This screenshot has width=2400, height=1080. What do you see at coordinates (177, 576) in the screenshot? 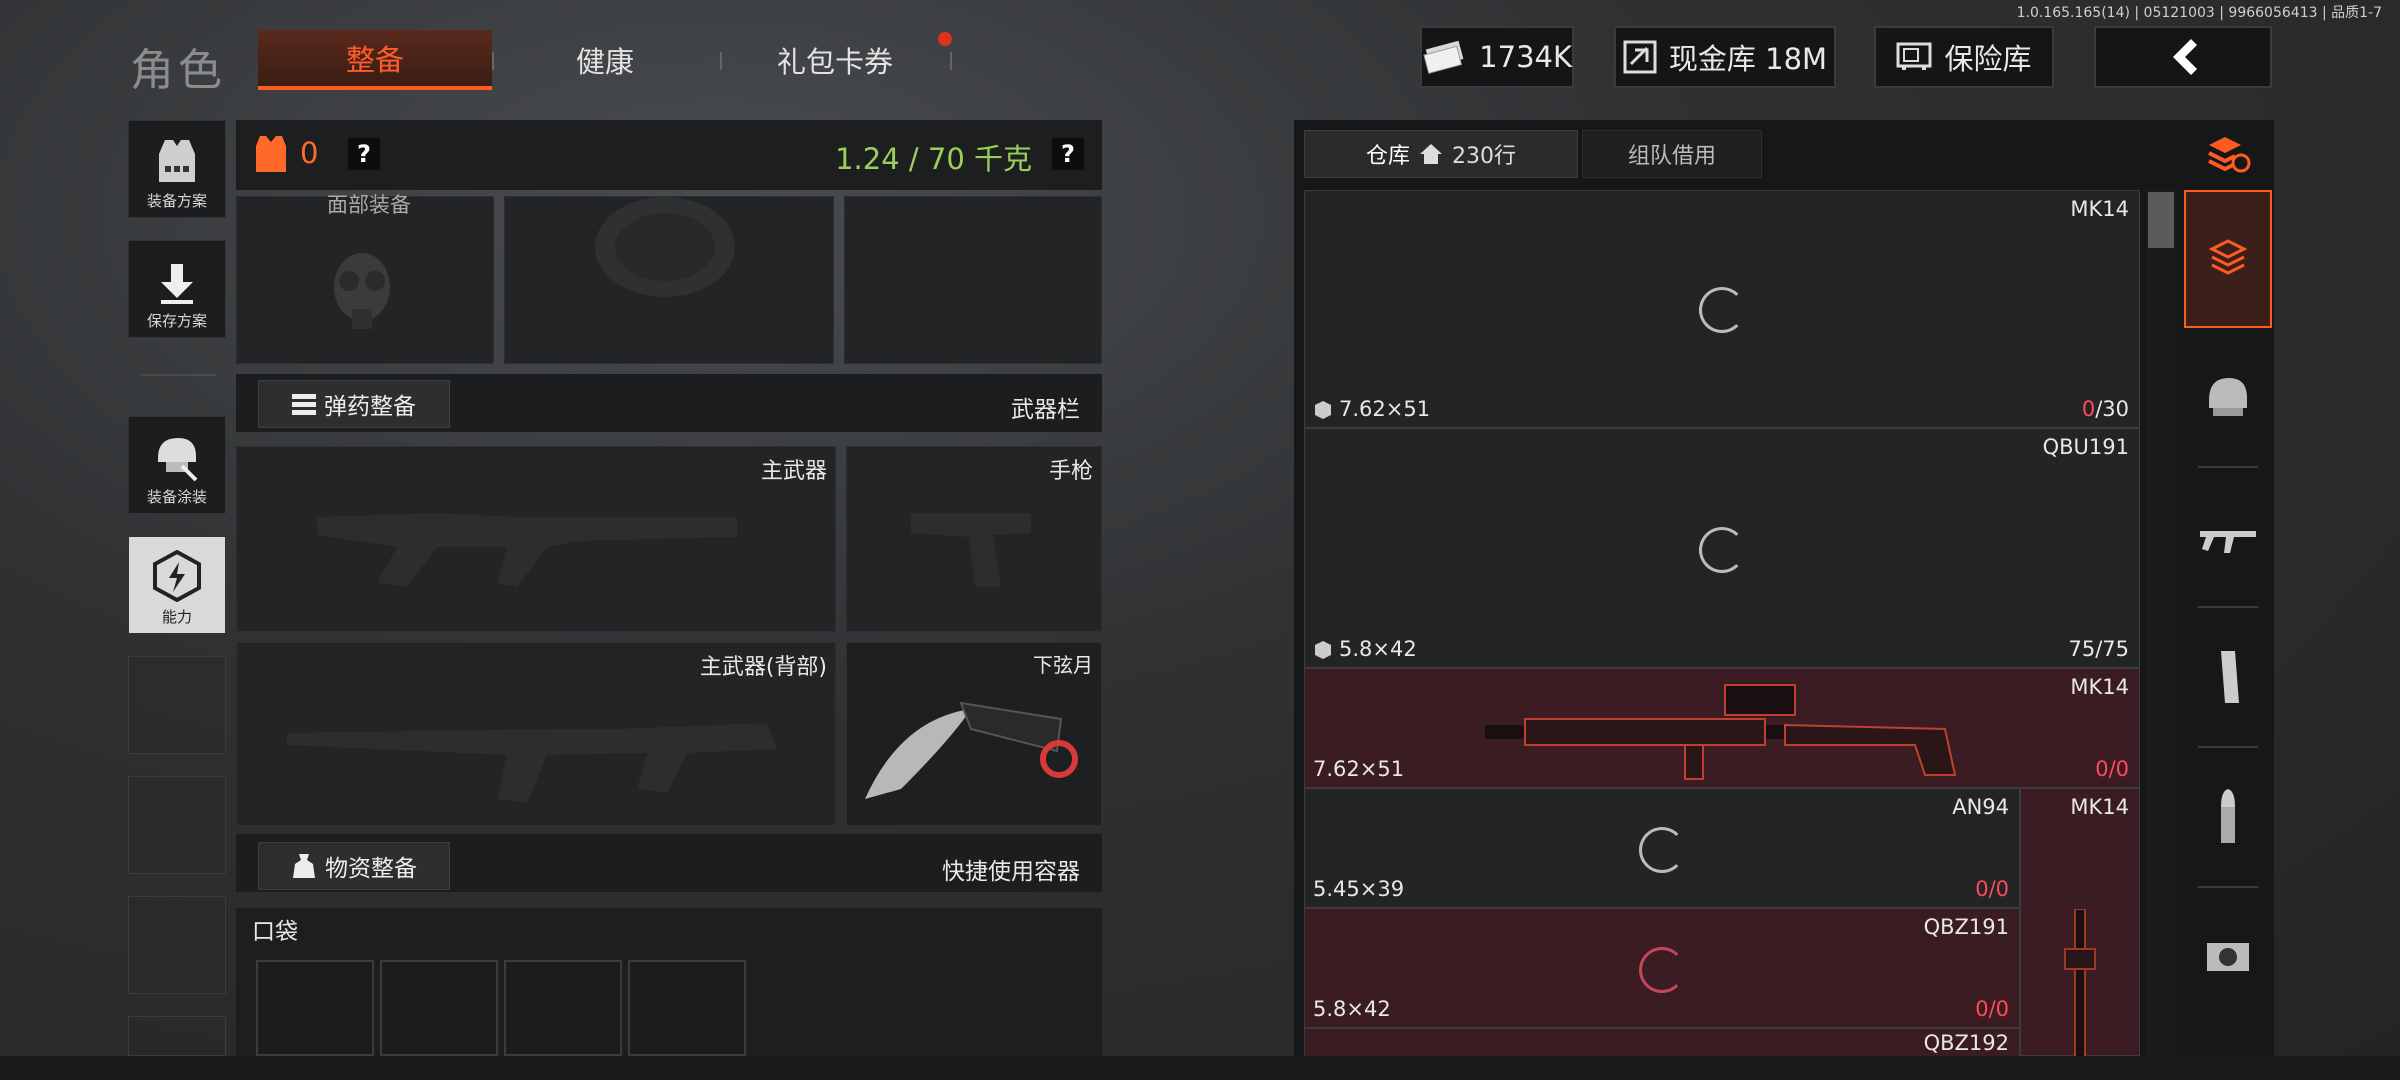
I see `ability-icon` at bounding box center [177, 576].